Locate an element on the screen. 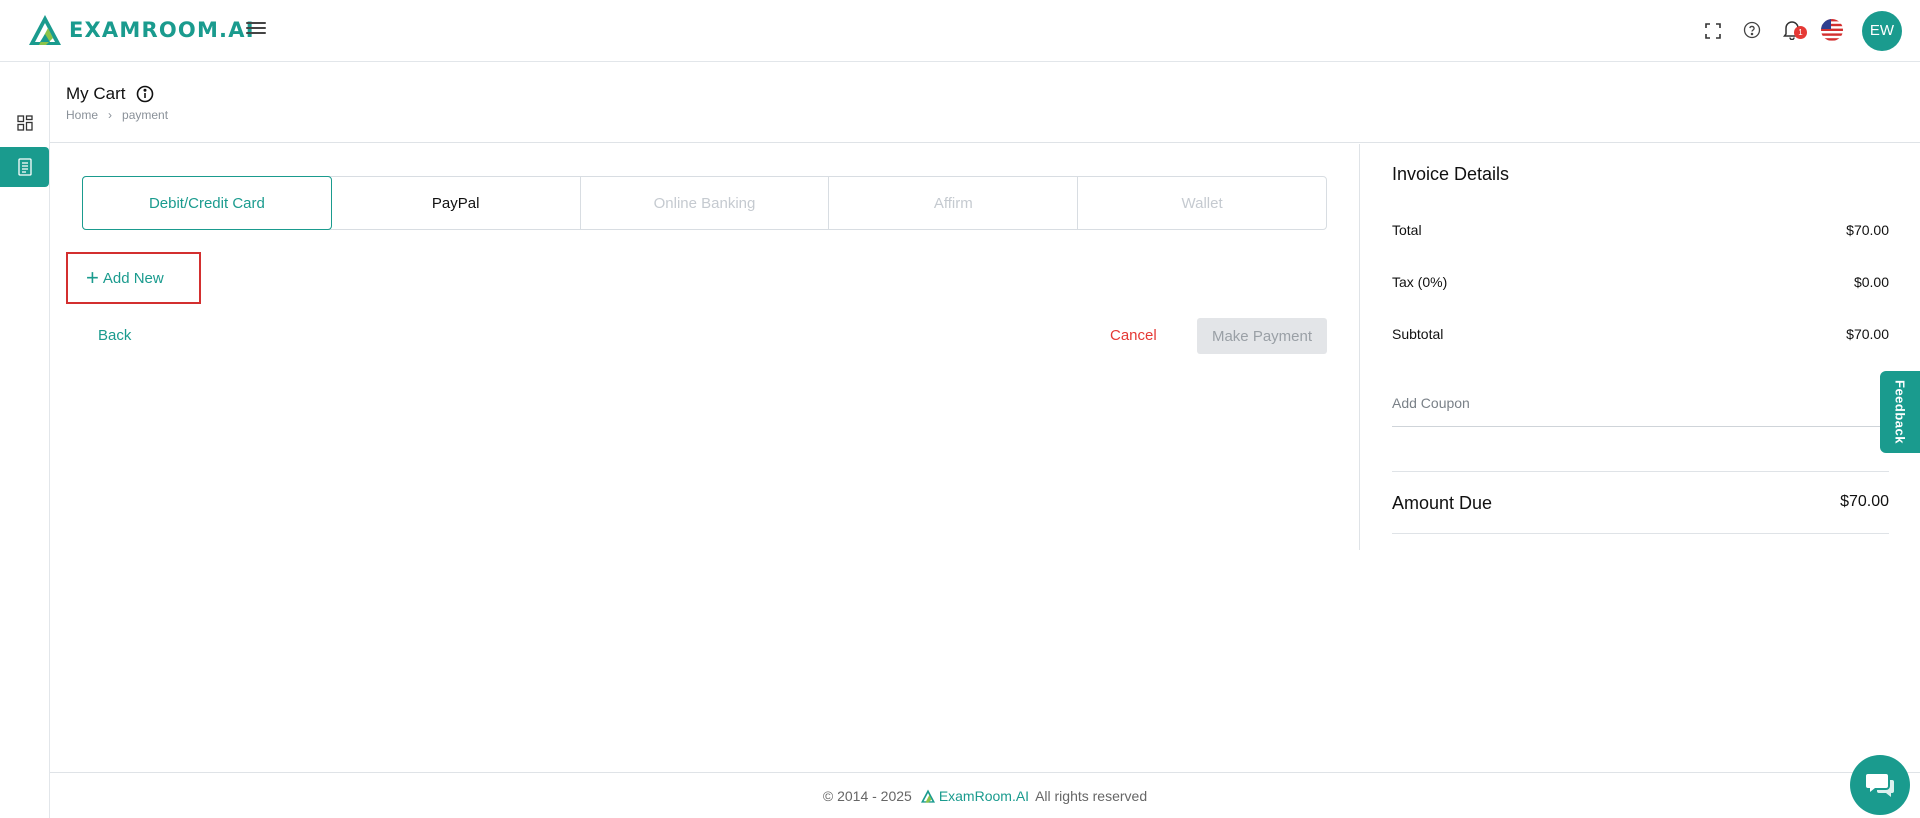 The height and width of the screenshot is (818, 1920). sidebar-item-dashboard is located at coordinates (24, 123).